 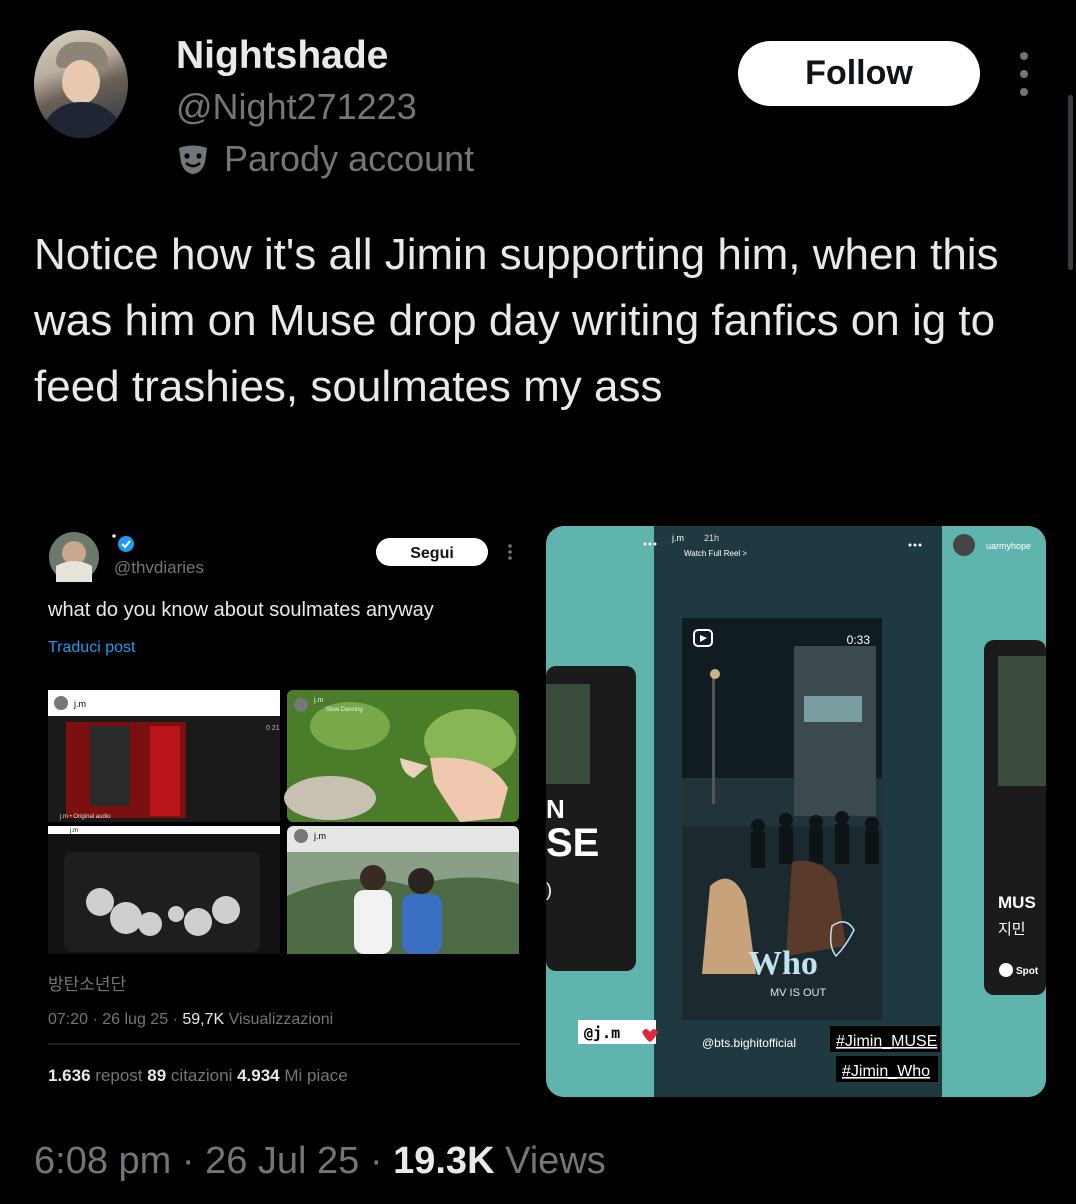 I want to click on parody-label: Parody account, so click(x=325, y=159).